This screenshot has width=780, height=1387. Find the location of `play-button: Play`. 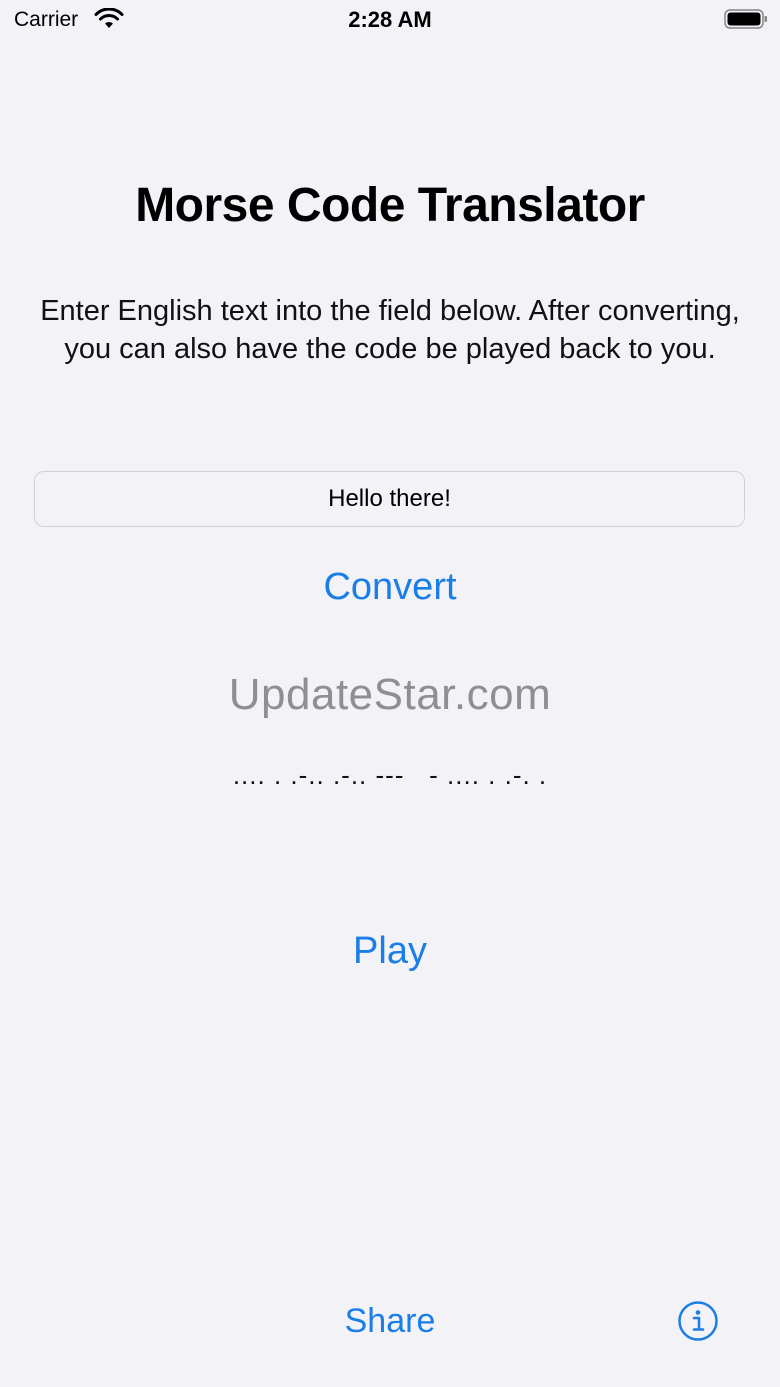

play-button: Play is located at coordinates (390, 951).